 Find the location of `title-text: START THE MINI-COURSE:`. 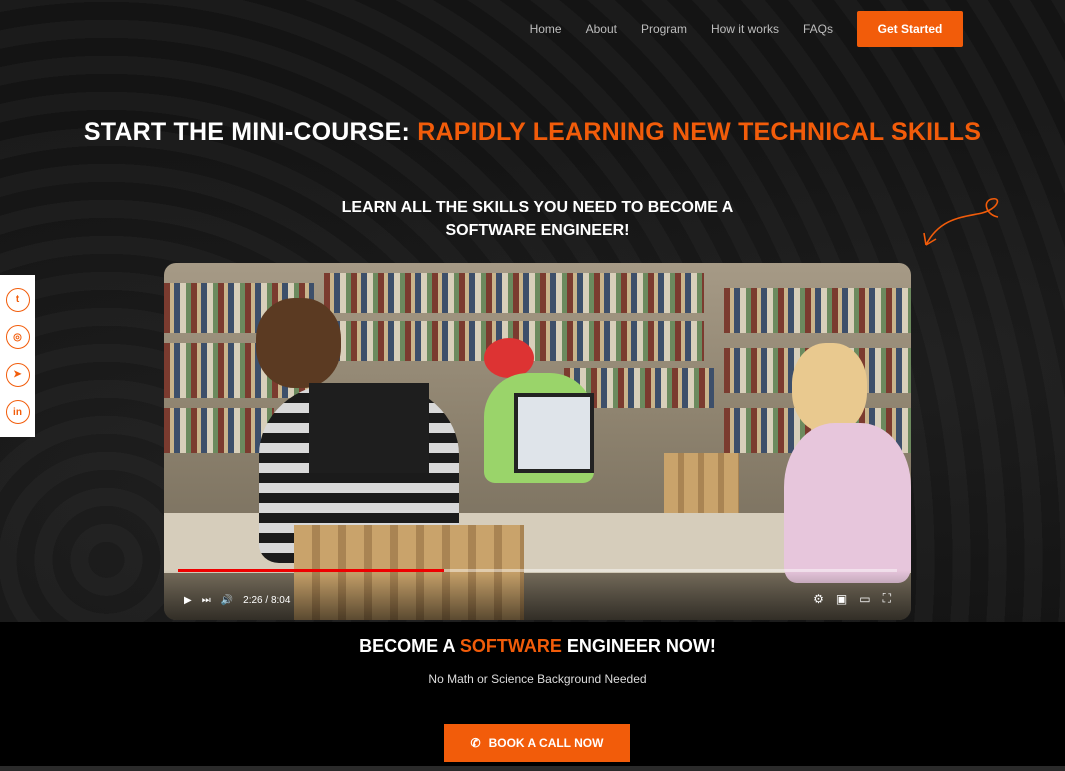

title-text: START THE MINI-COURSE: is located at coordinates (250, 132).